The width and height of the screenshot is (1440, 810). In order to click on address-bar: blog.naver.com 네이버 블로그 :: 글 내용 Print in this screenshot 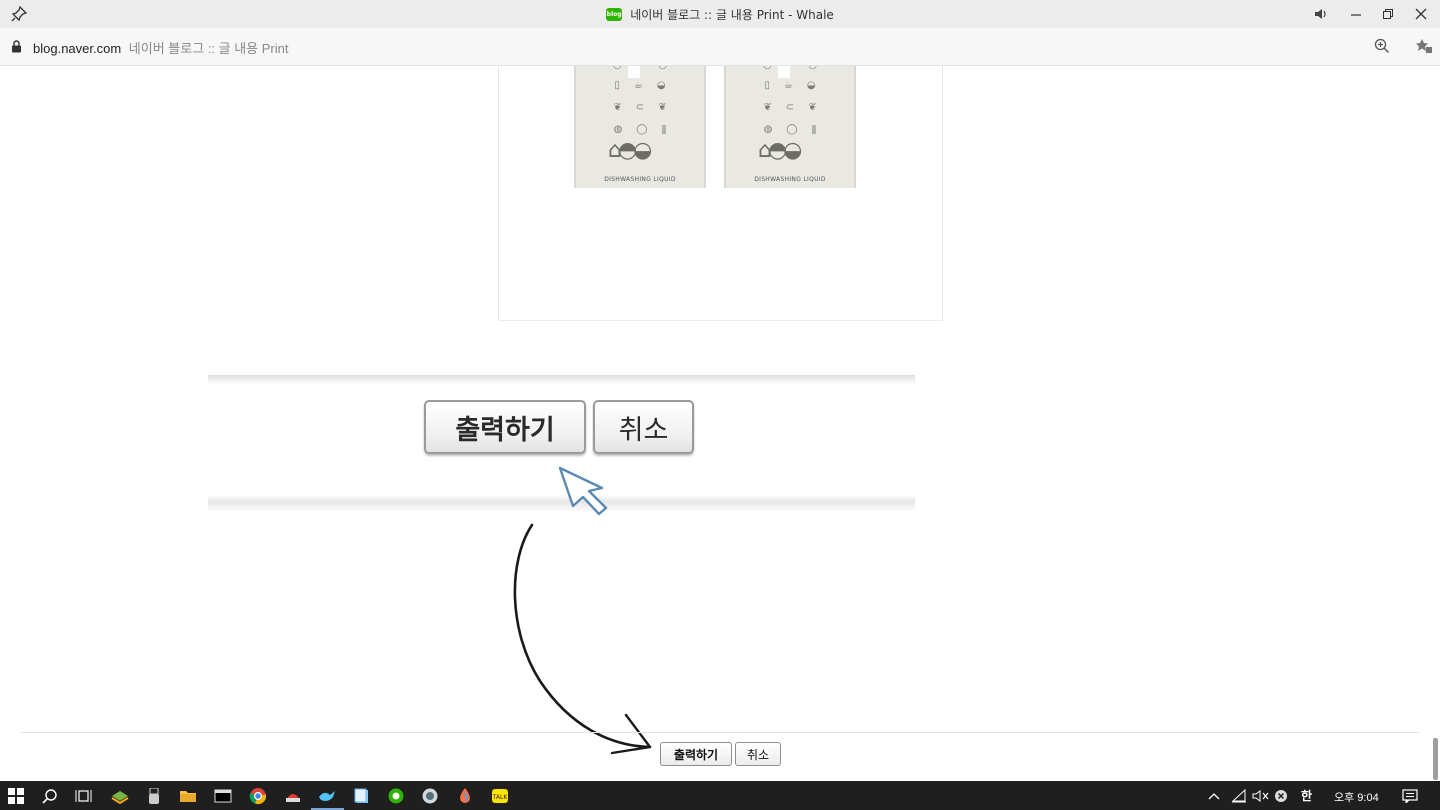, I will do `click(720, 47)`.